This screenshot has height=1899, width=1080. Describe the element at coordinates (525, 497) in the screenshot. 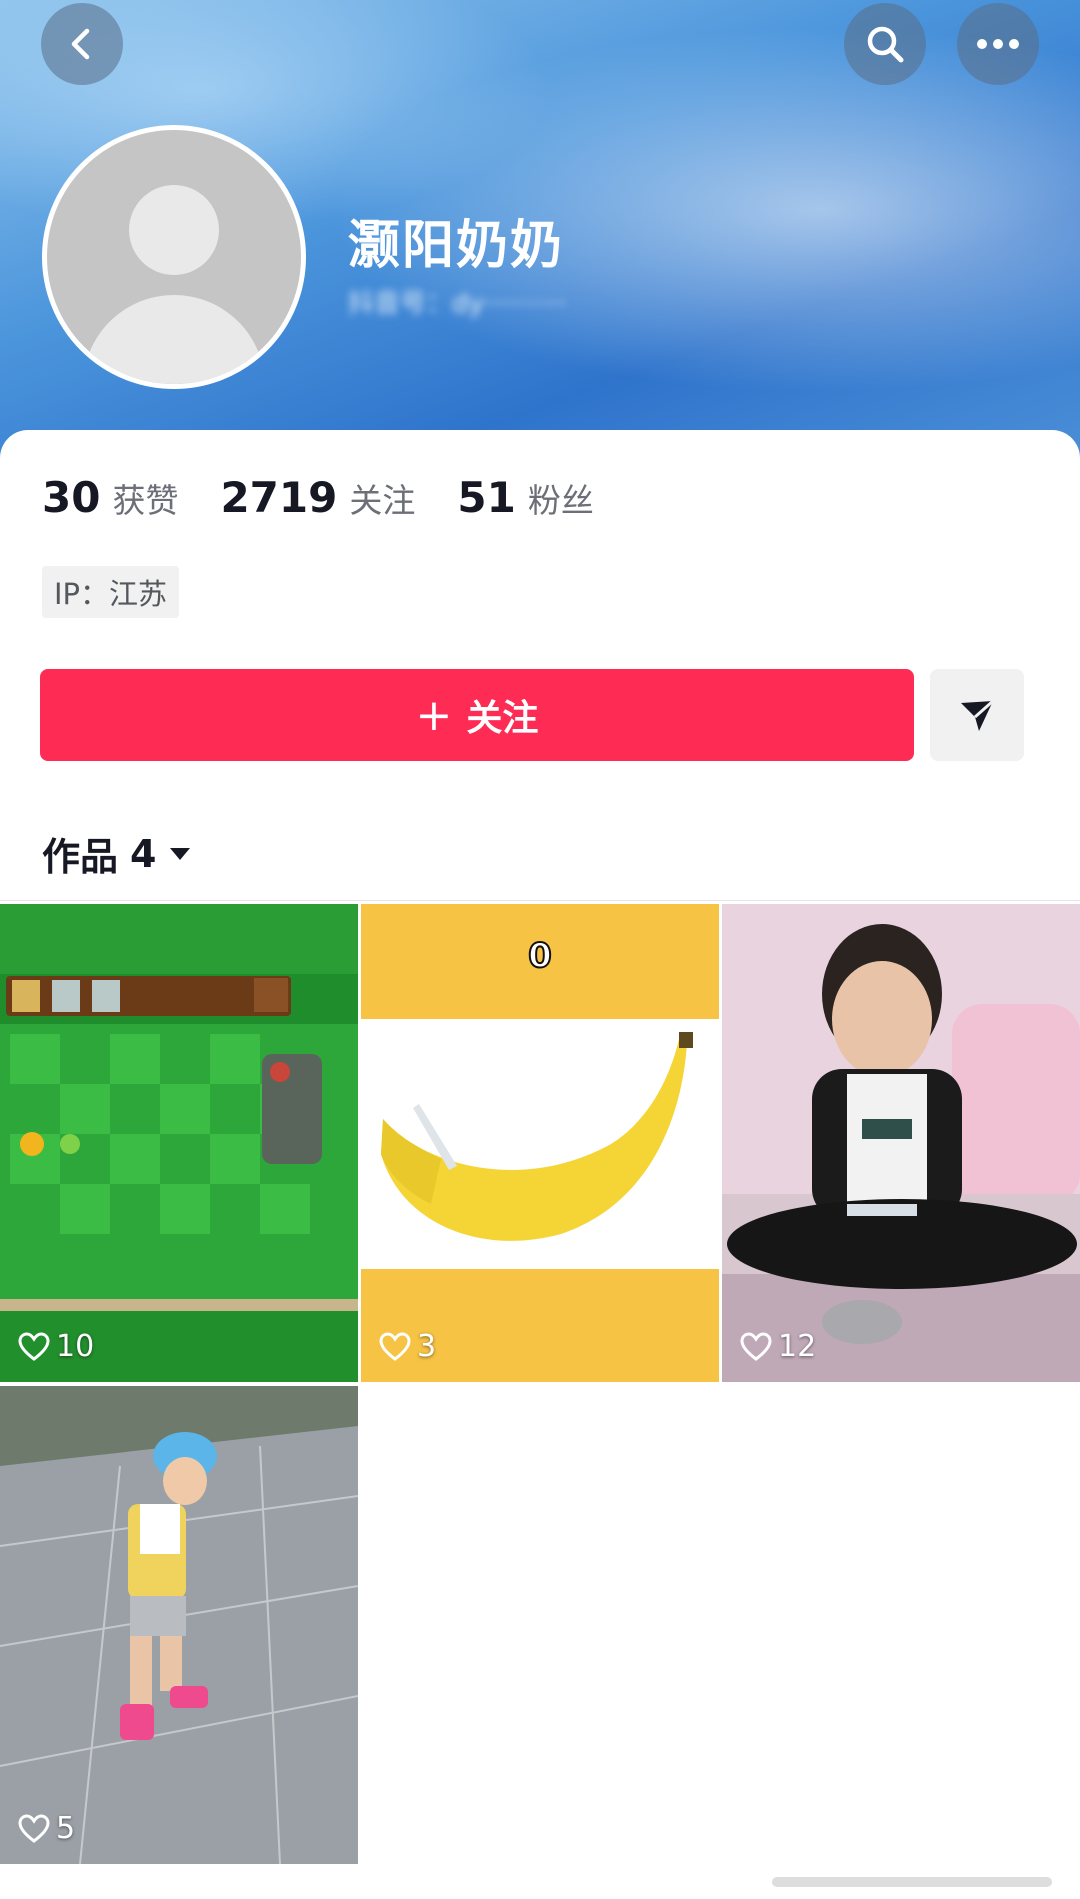

I see `stat-followers: 51 粉丝` at that location.